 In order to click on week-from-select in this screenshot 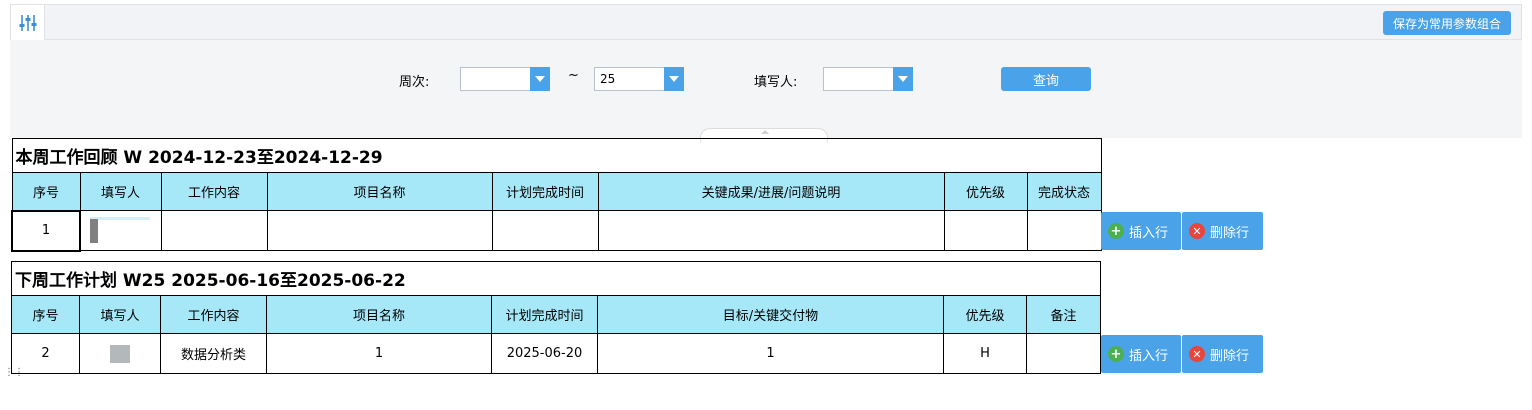, I will do `click(505, 79)`.